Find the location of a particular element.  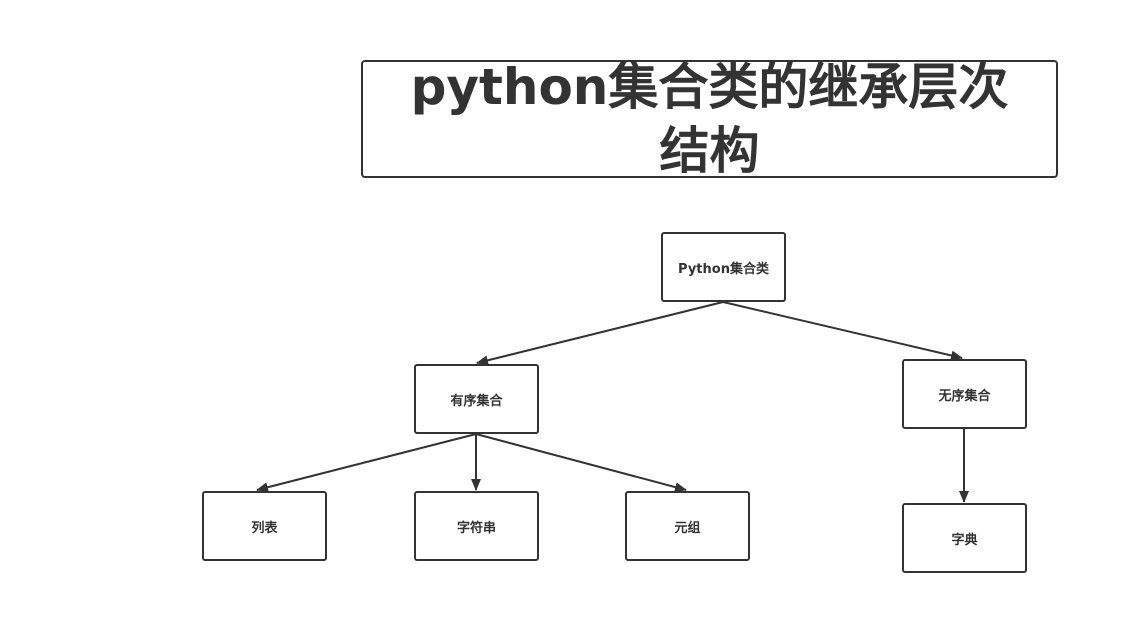

edge-ordered-to-list is located at coordinates (366, 463).